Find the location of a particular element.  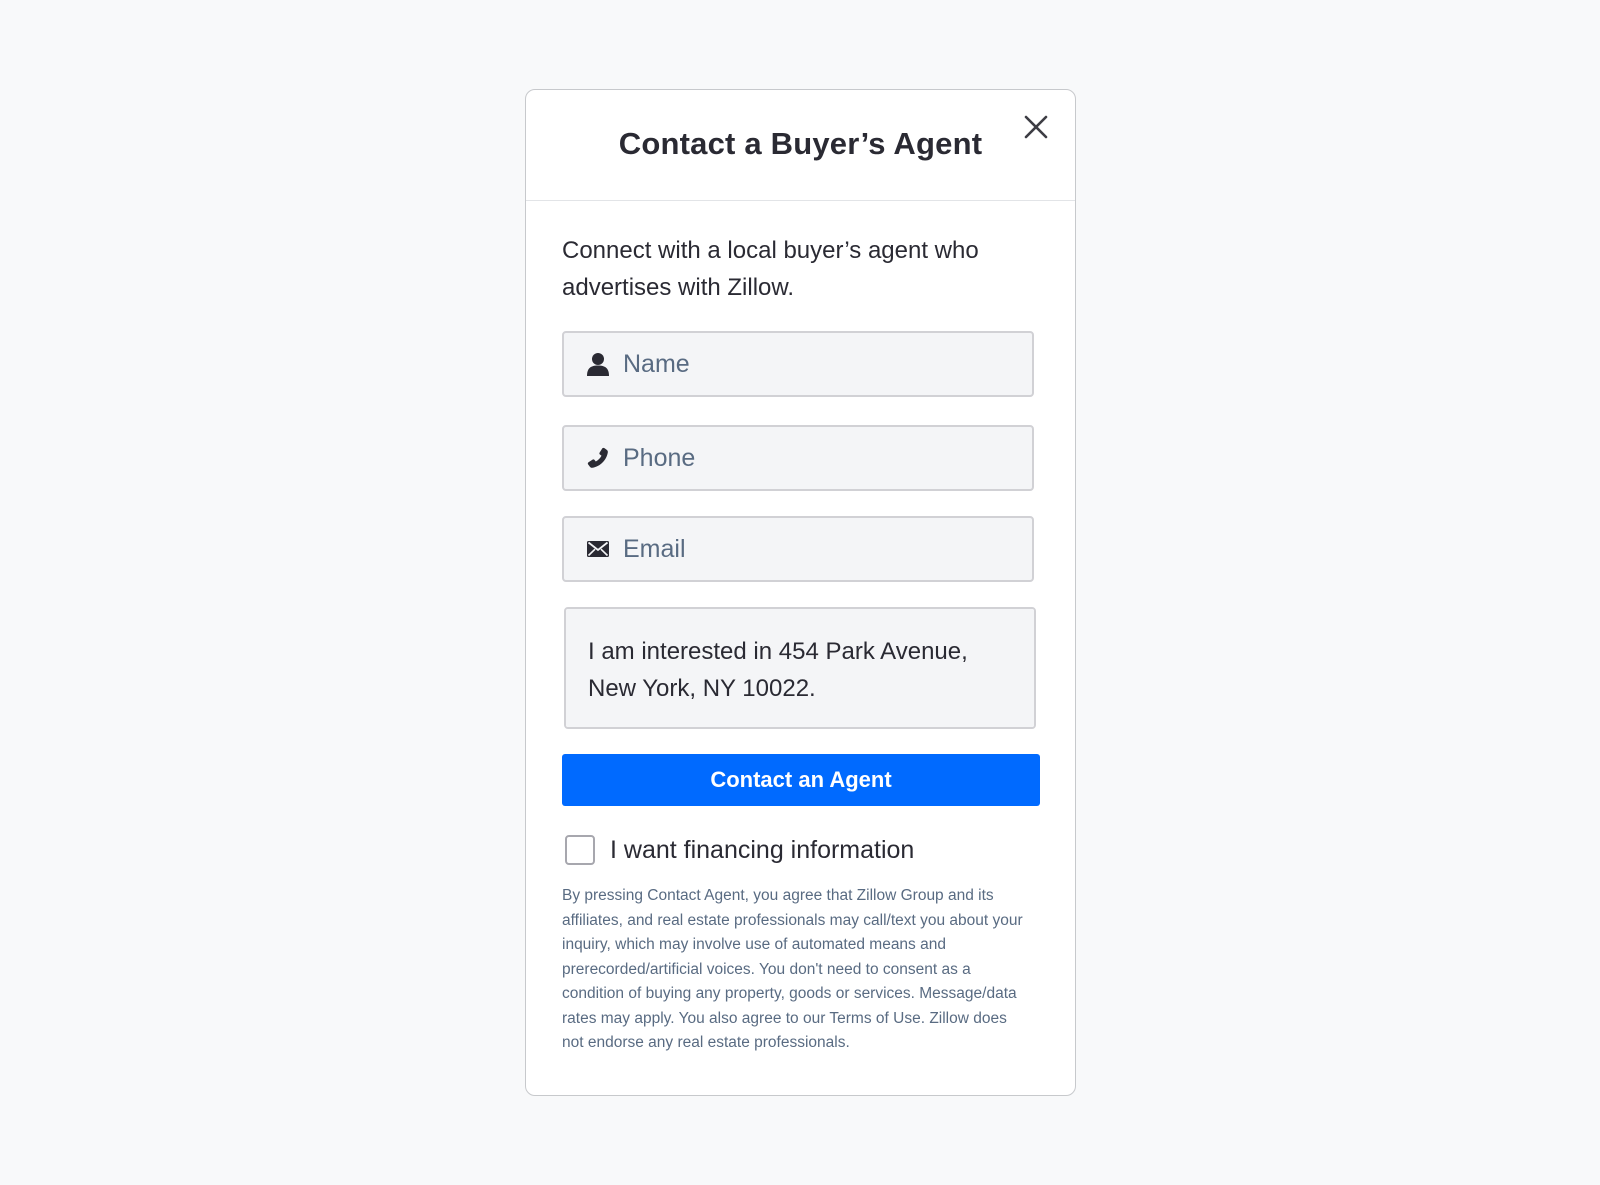

close-icon is located at coordinates (1036, 127).